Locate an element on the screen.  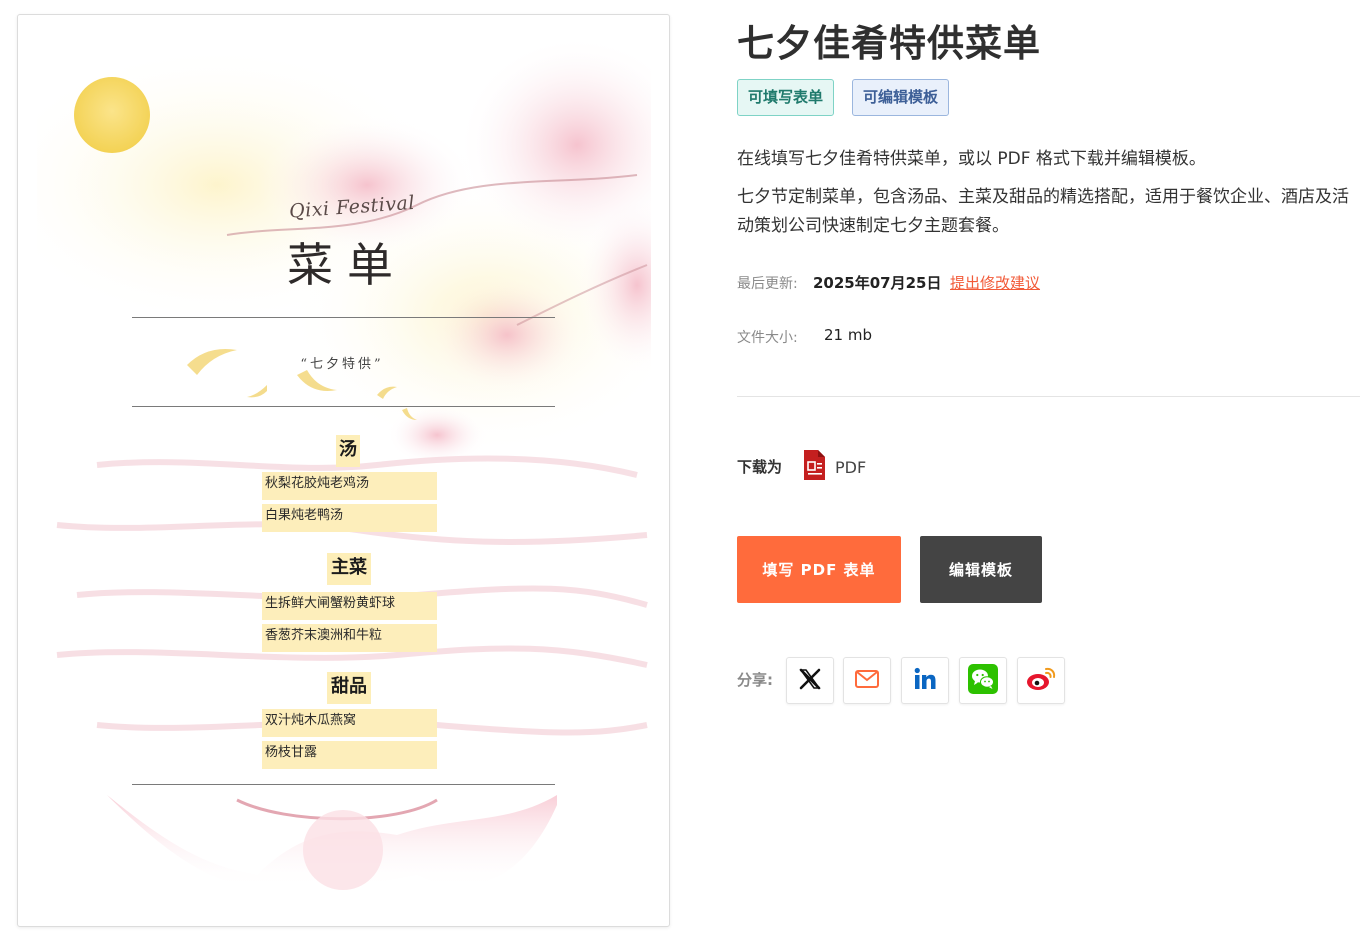
menu-title: 菜单 is located at coordinates (347, 265).